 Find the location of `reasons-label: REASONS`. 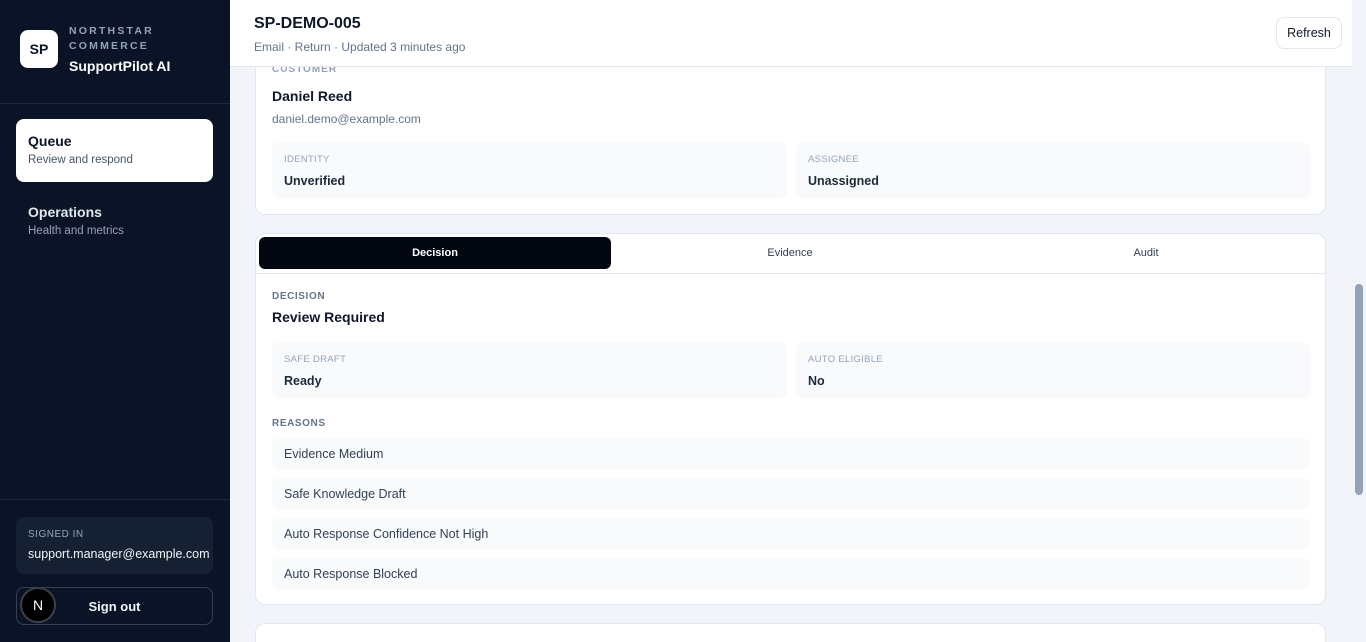

reasons-label: REASONS is located at coordinates (299, 423).